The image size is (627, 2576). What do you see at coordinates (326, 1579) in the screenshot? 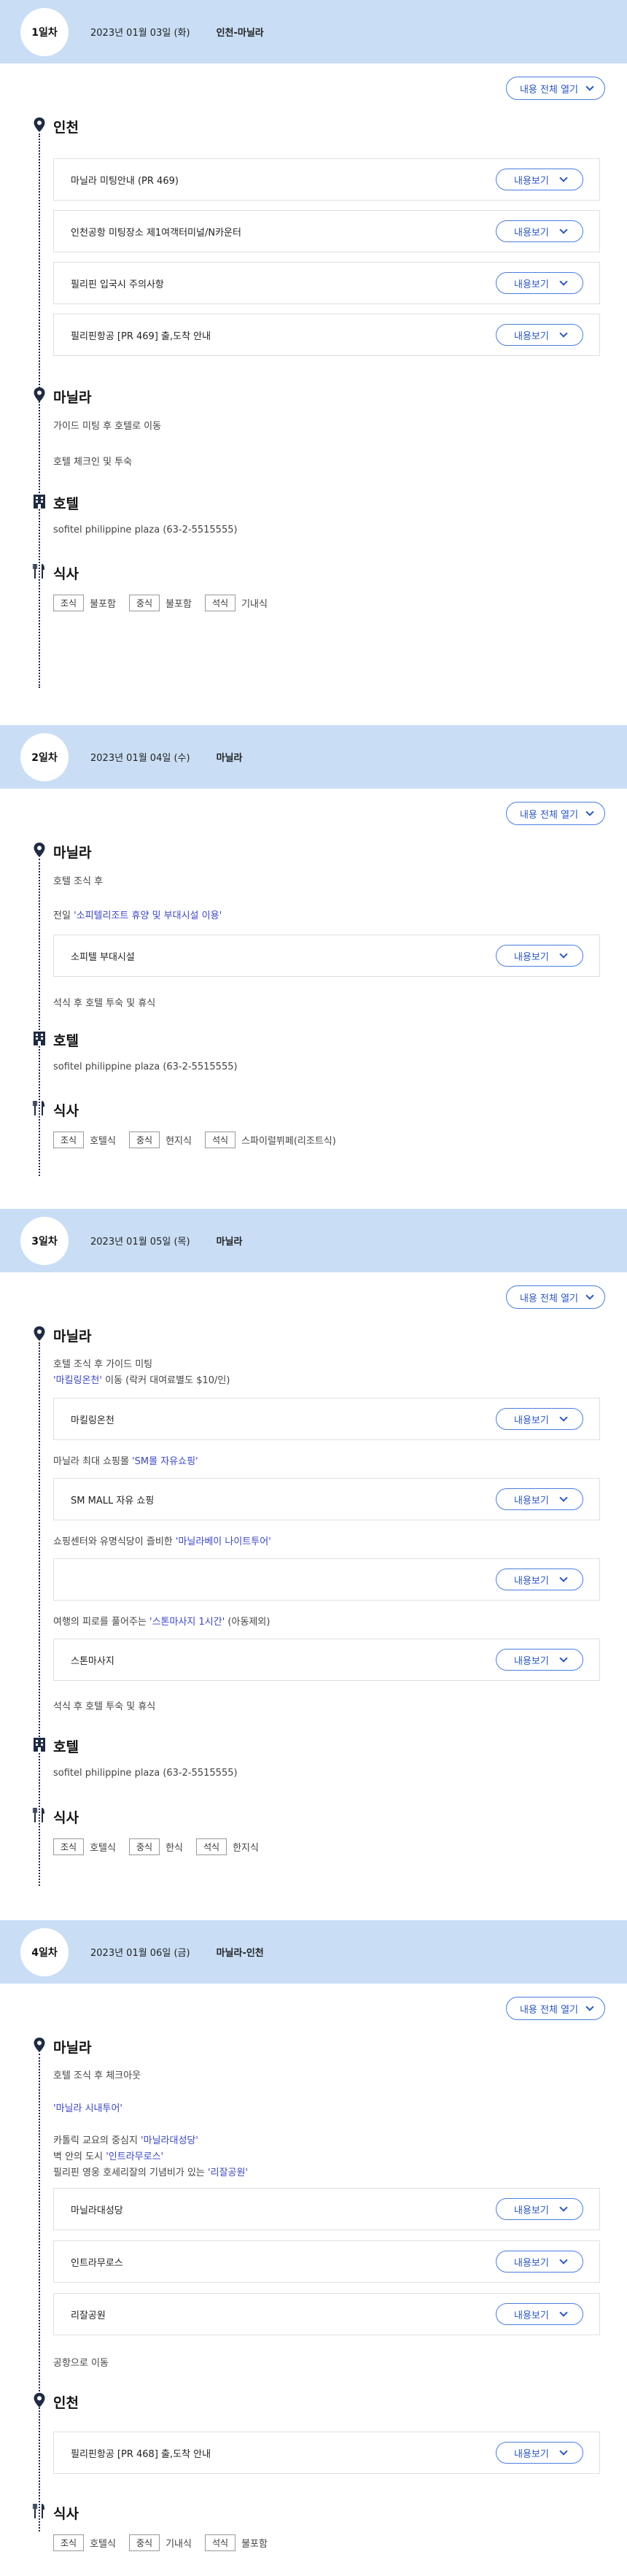
I see `itinerary-card: 내용보기` at bounding box center [326, 1579].